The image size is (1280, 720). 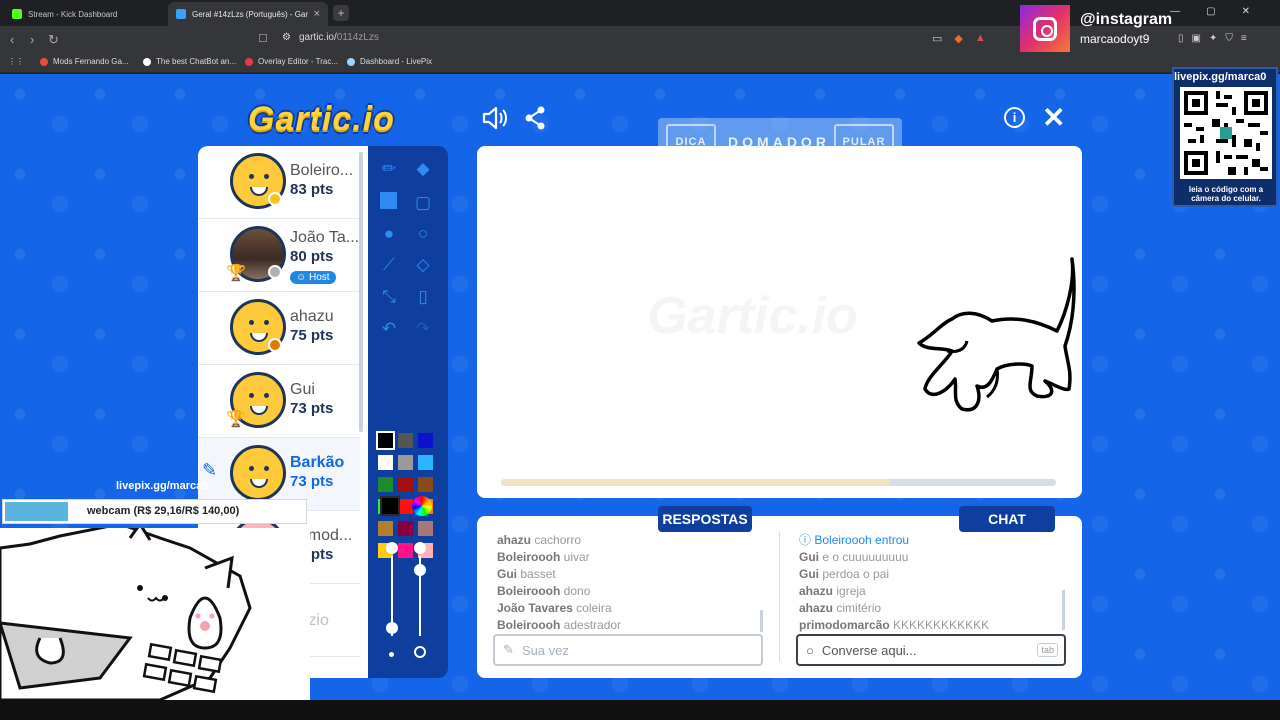 I want to click on info-icon: i, so click(x=1014, y=117).